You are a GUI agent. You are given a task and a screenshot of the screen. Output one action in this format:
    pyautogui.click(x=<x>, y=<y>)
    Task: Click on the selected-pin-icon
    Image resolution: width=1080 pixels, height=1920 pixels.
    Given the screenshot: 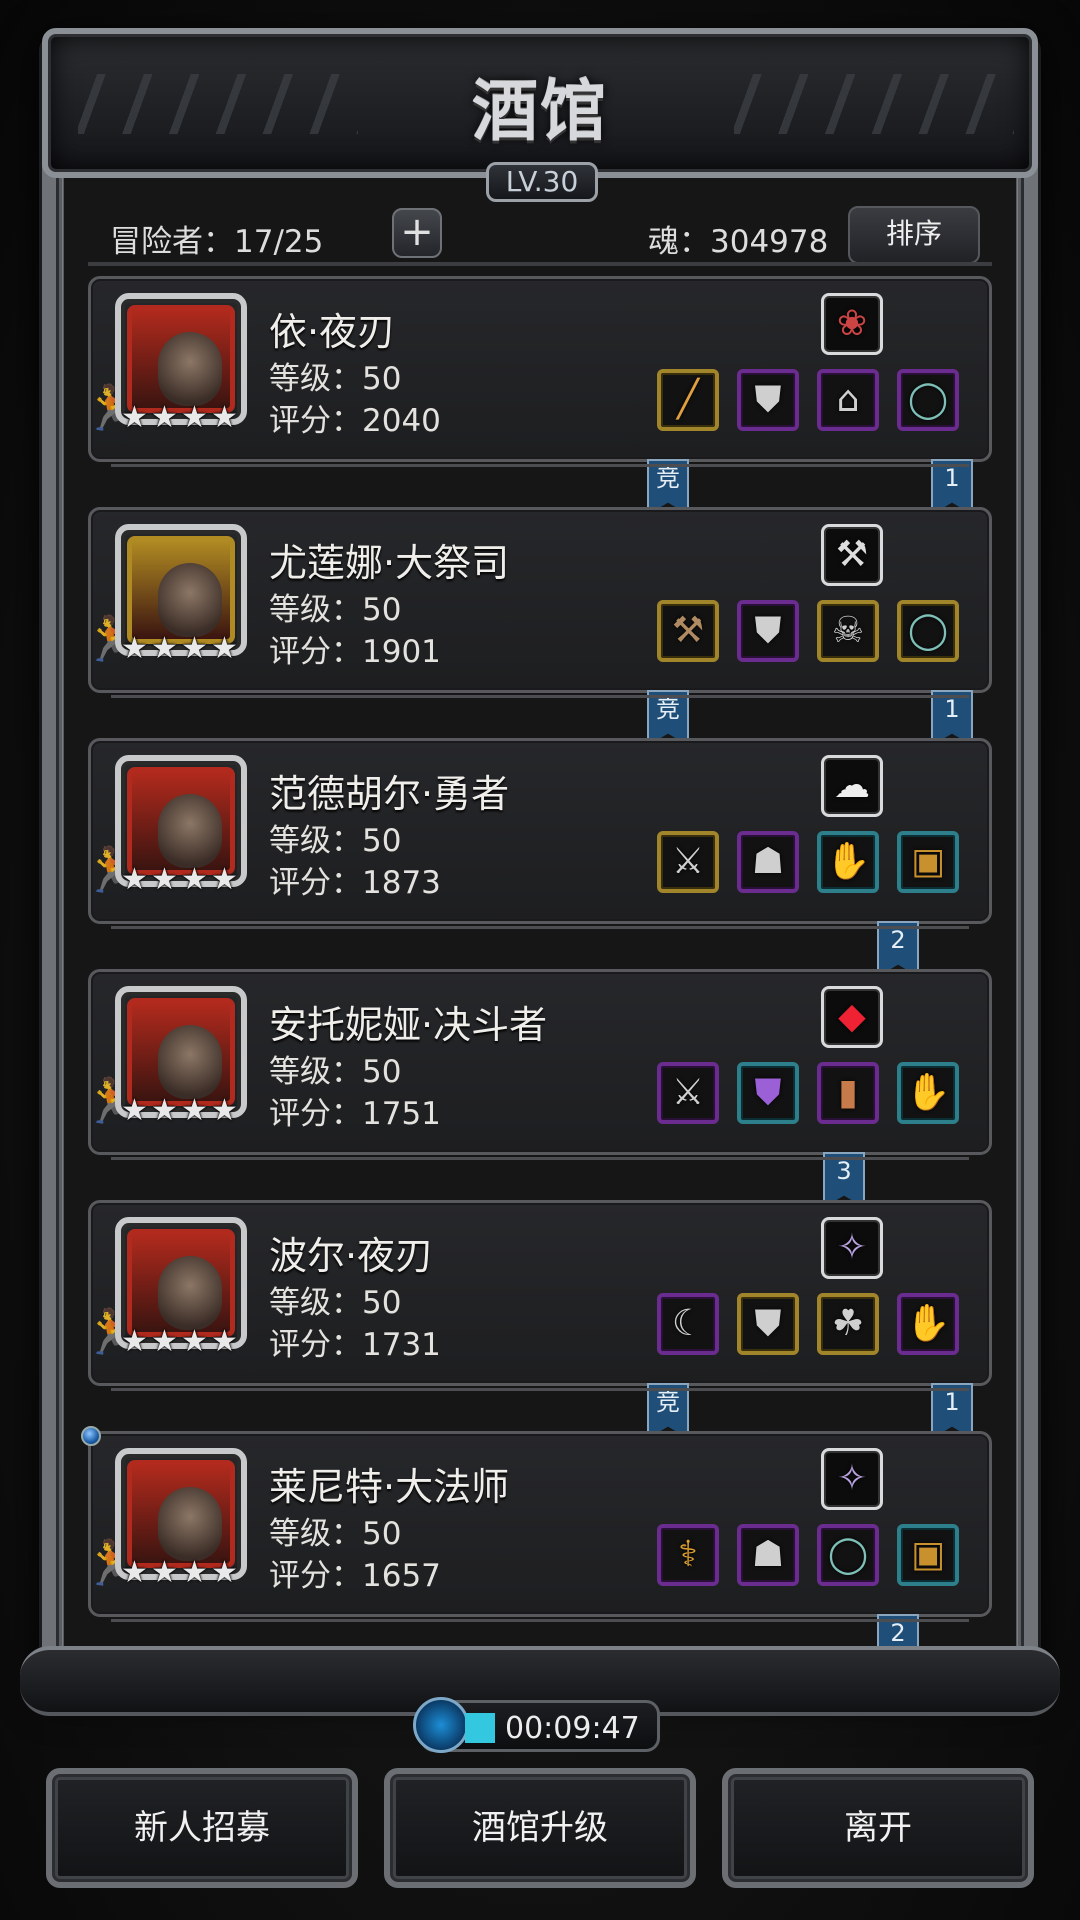 What is the action you would take?
    pyautogui.click(x=91, y=1436)
    